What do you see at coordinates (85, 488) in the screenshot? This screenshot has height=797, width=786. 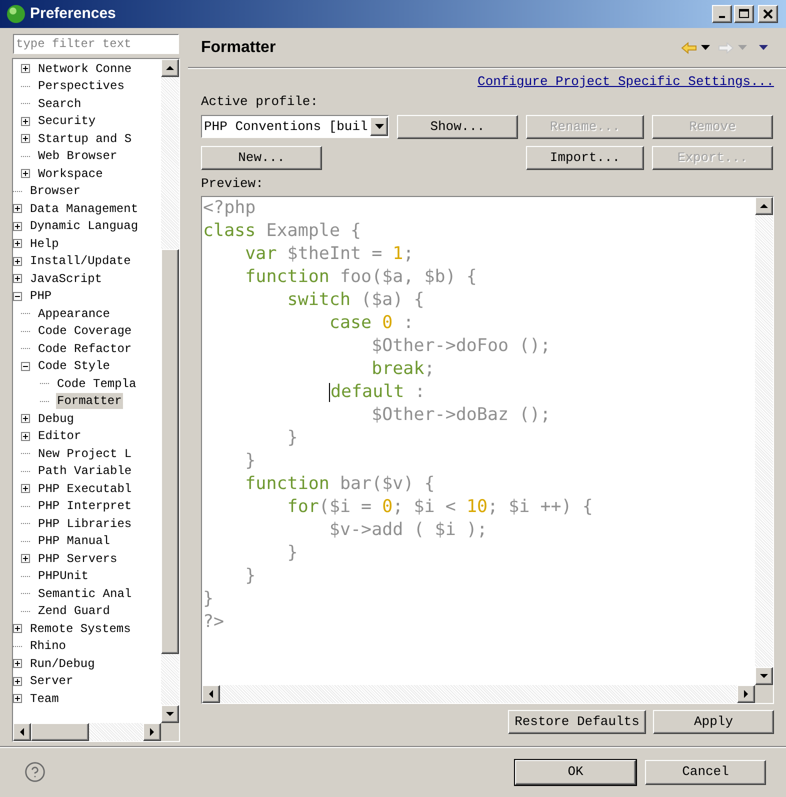 I see `tree-item: PHP Executabl` at bounding box center [85, 488].